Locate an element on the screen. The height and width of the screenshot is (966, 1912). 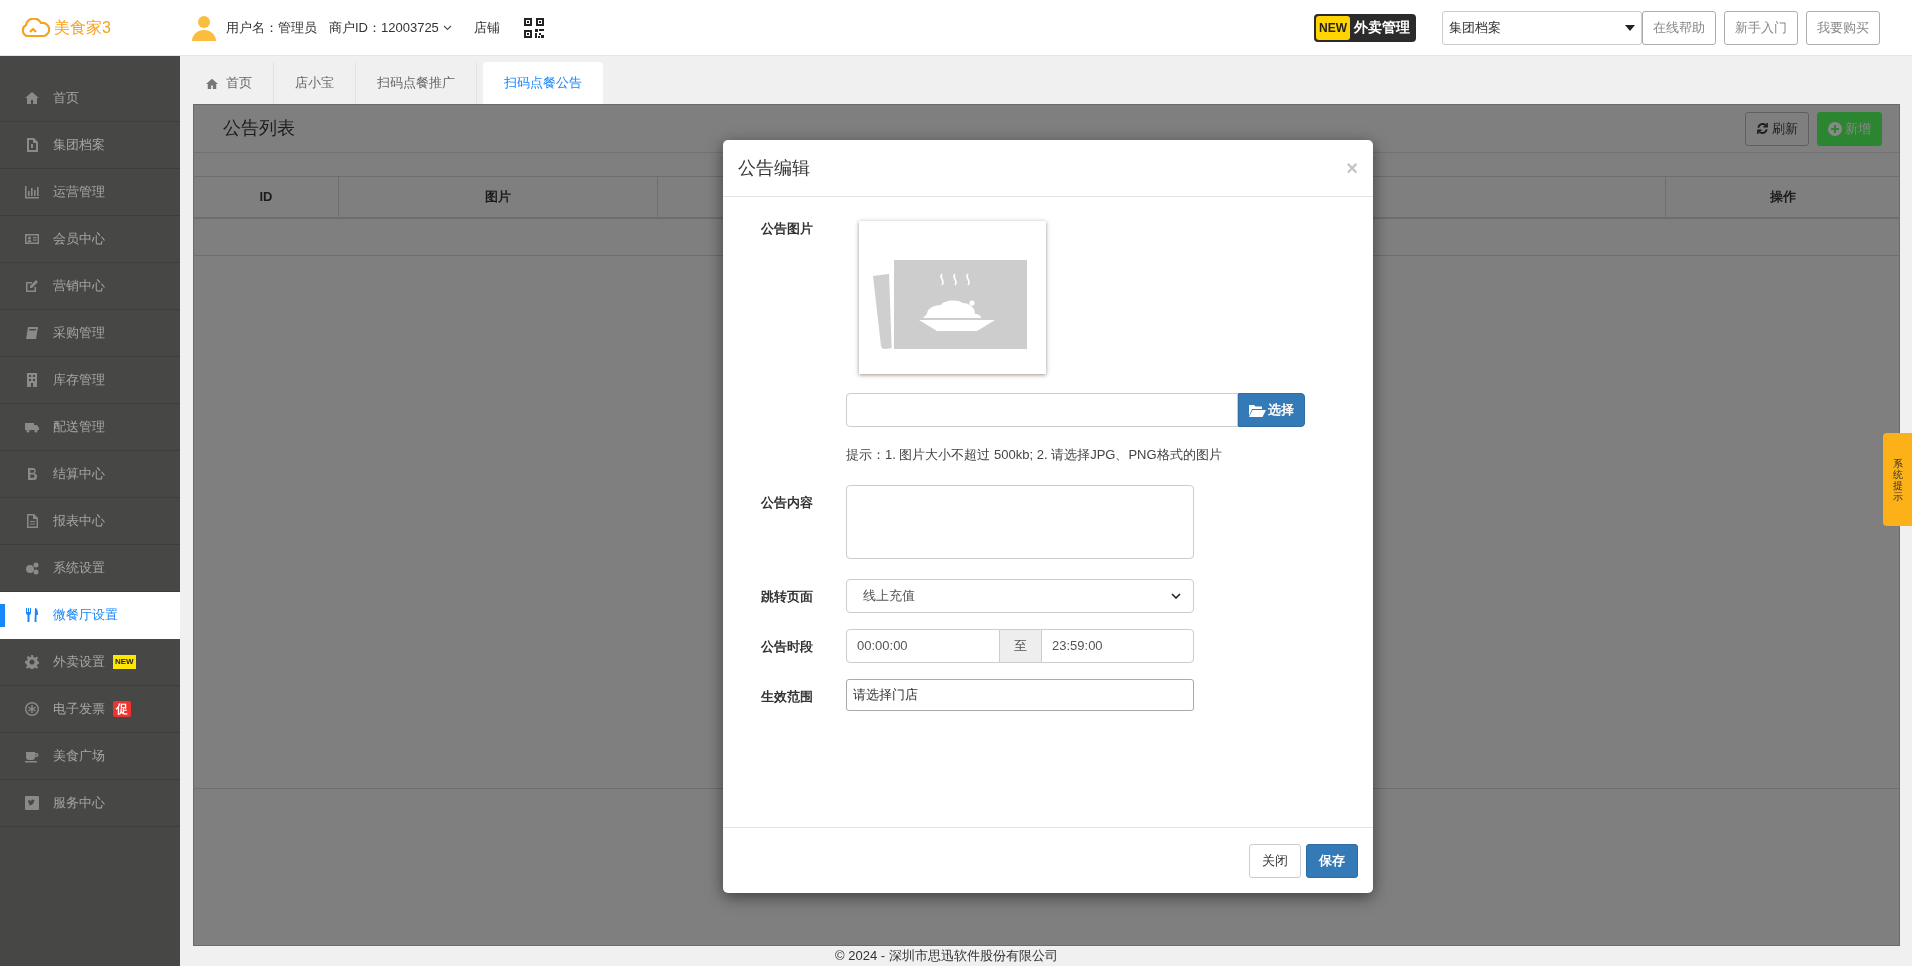
sidebar-item: 营销中心 is located at coordinates (90, 286).